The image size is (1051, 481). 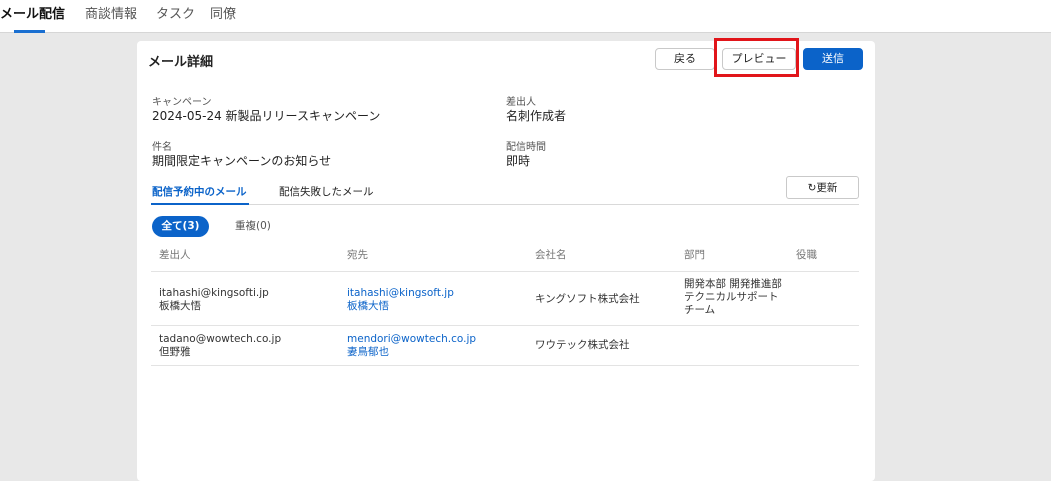 I want to click on column-header-department: 部門, so click(x=694, y=255).